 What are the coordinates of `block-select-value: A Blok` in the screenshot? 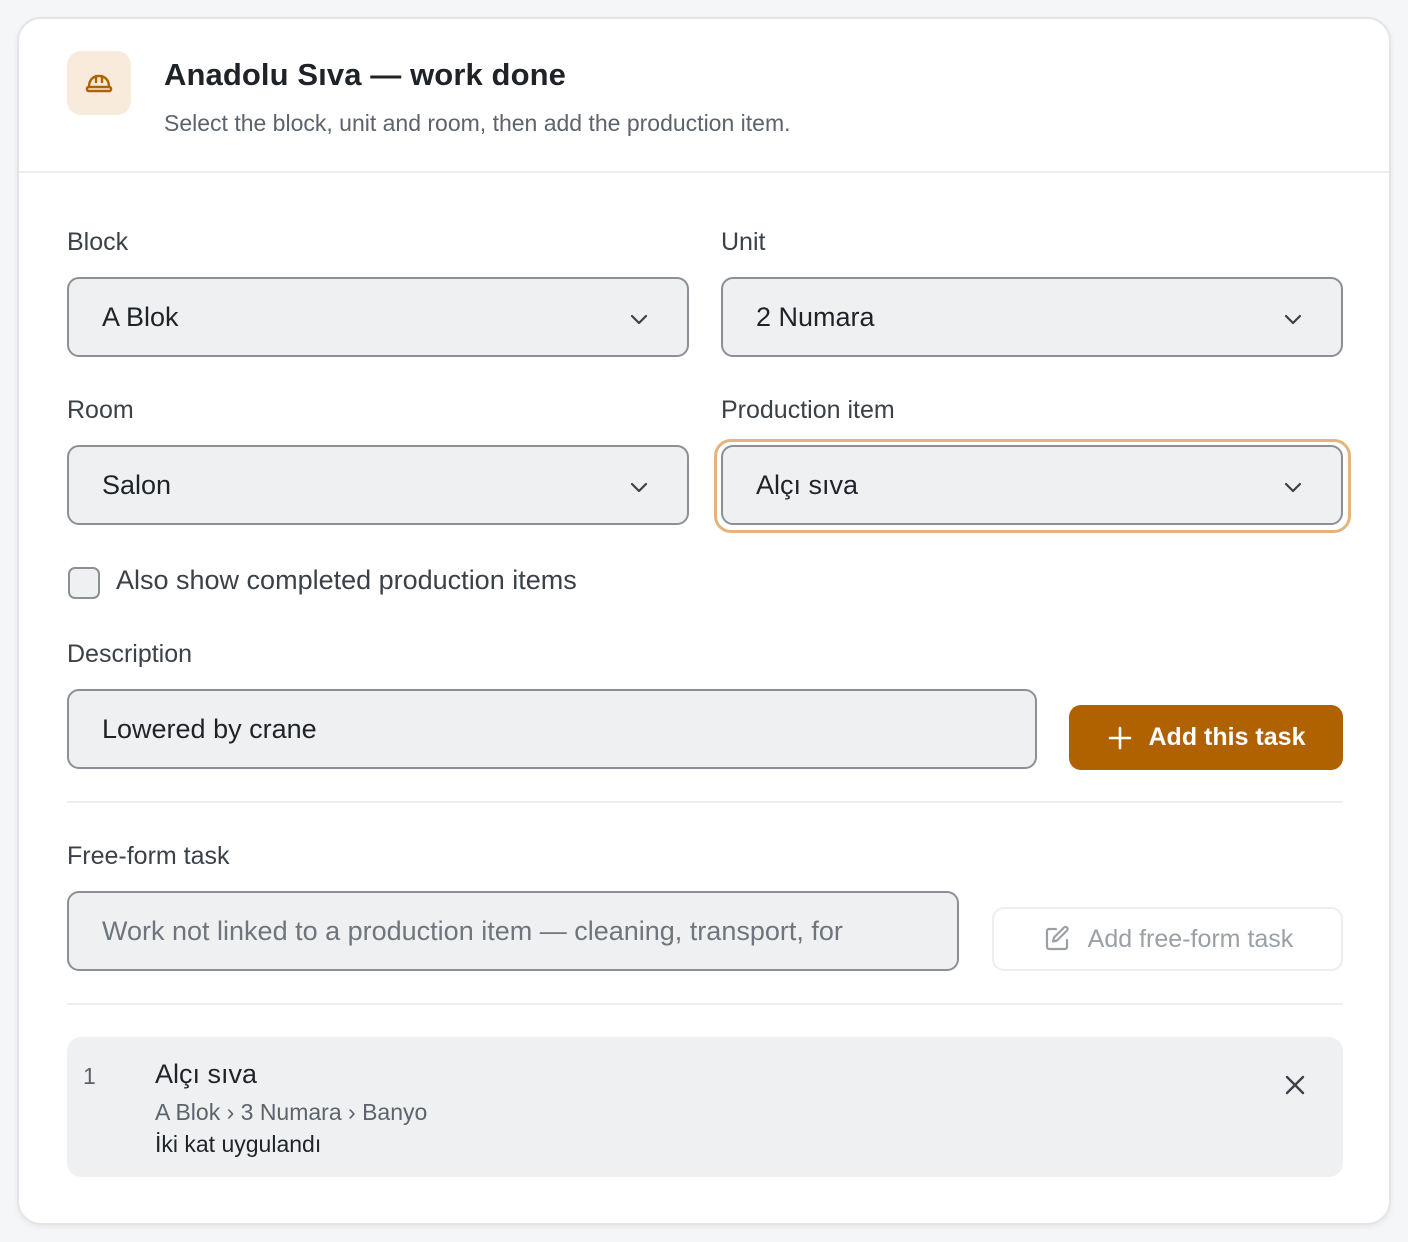 It's located at (140, 316).